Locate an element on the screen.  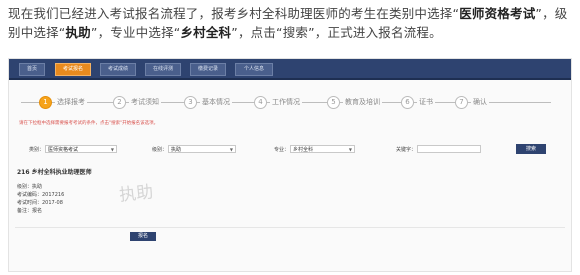
result-level: 级别：执助 is located at coordinates (30, 187).